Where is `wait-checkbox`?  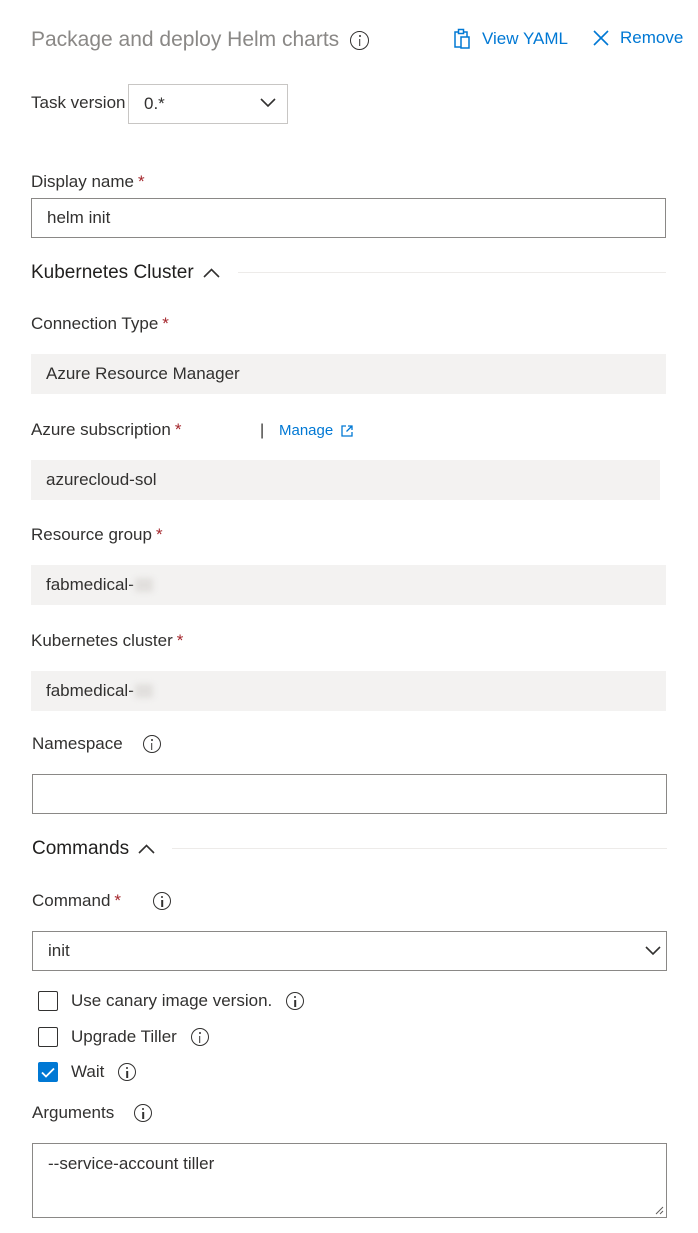 wait-checkbox is located at coordinates (48, 1072).